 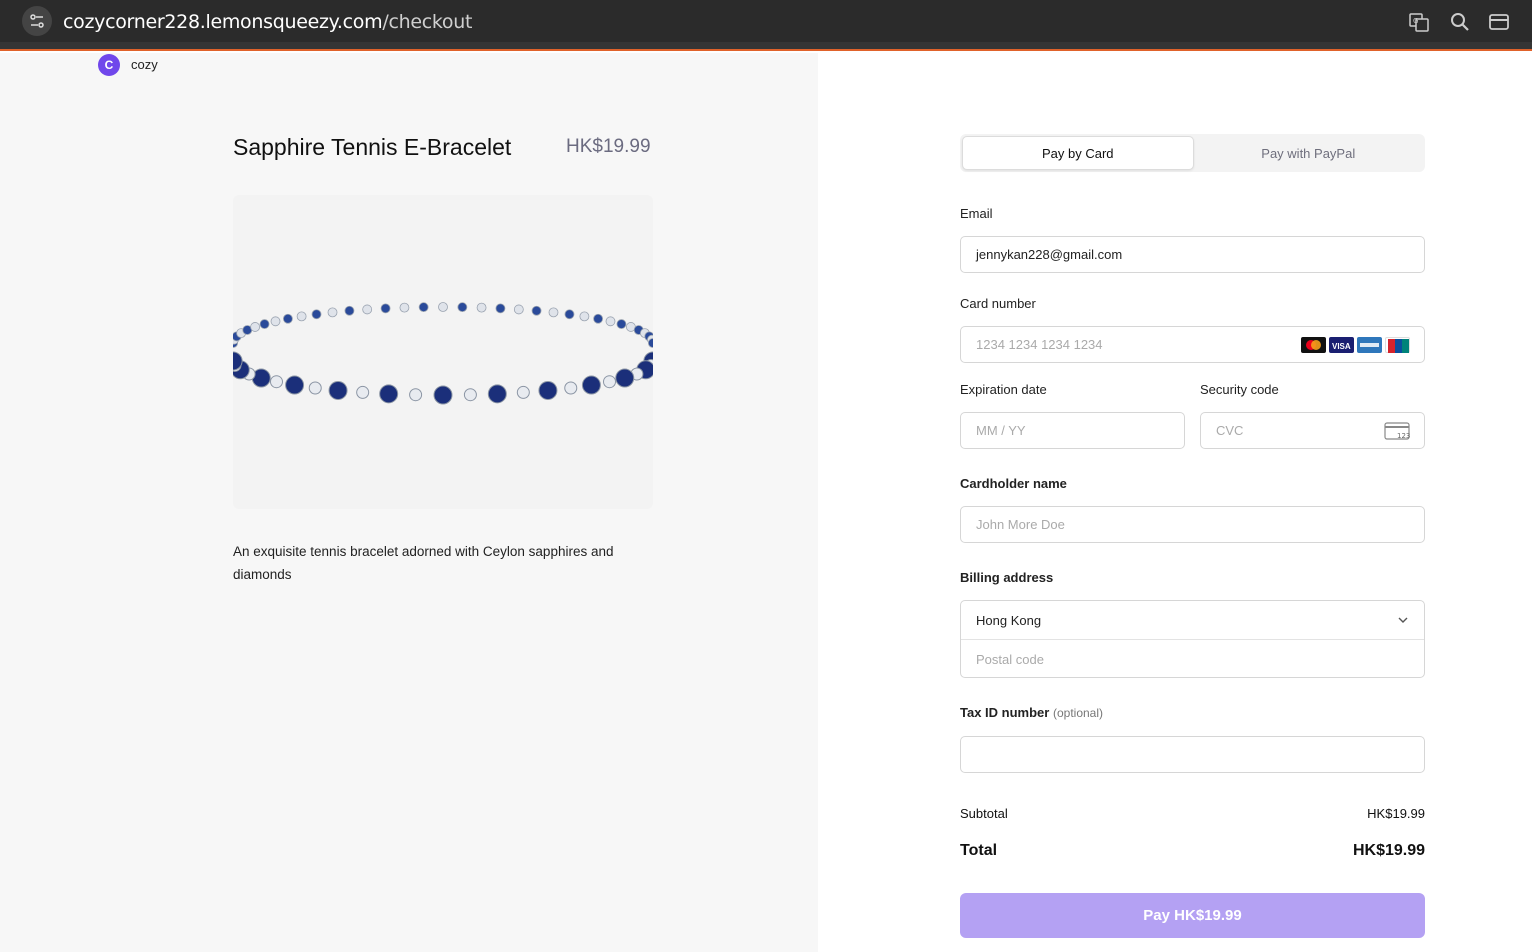 What do you see at coordinates (1192, 659) in the screenshot?
I see `postal-code-input: Postal code` at bounding box center [1192, 659].